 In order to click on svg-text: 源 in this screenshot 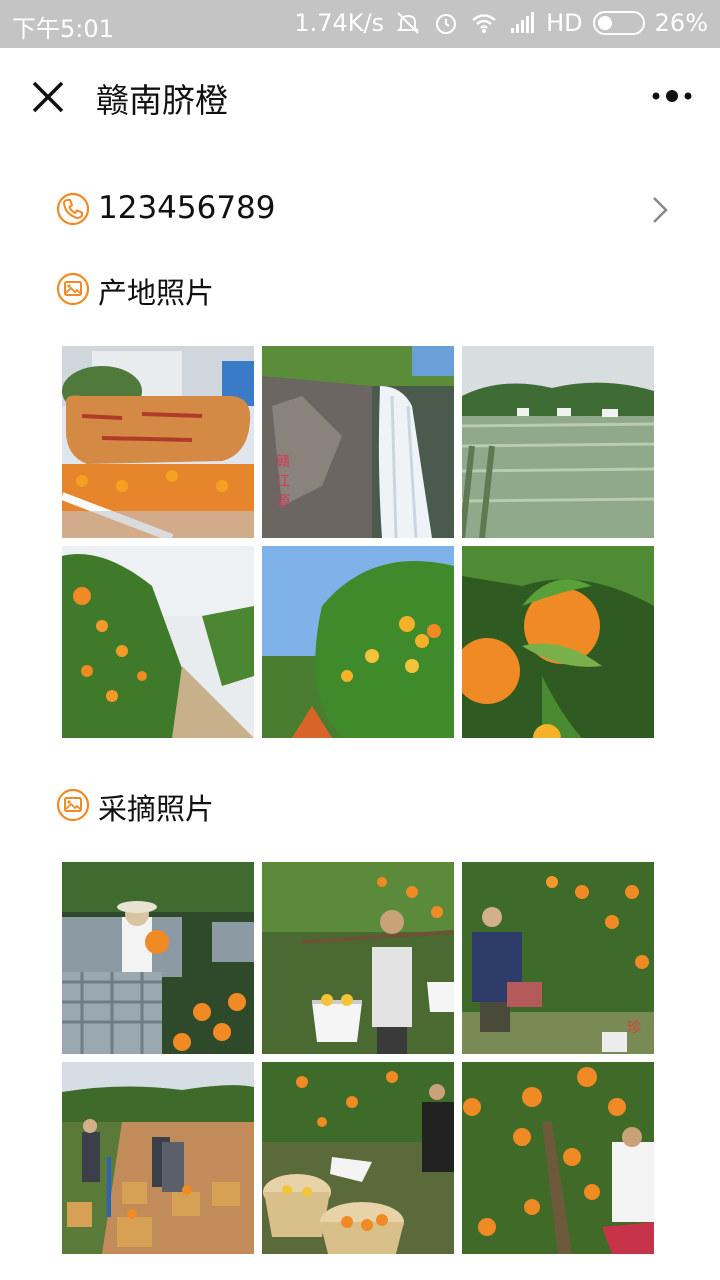, I will do `click(283, 502)`.